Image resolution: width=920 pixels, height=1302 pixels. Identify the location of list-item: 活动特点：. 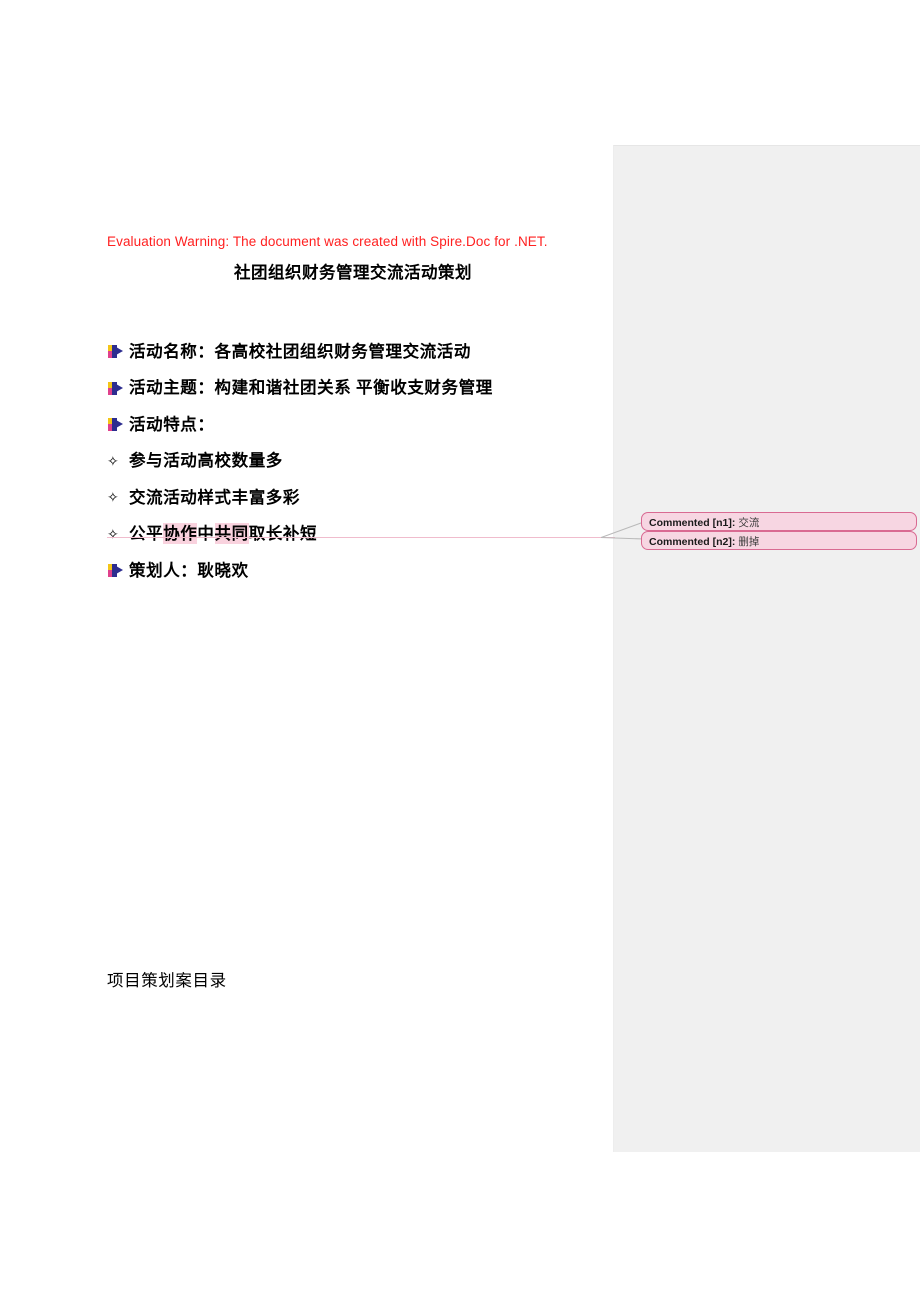
(357, 424).